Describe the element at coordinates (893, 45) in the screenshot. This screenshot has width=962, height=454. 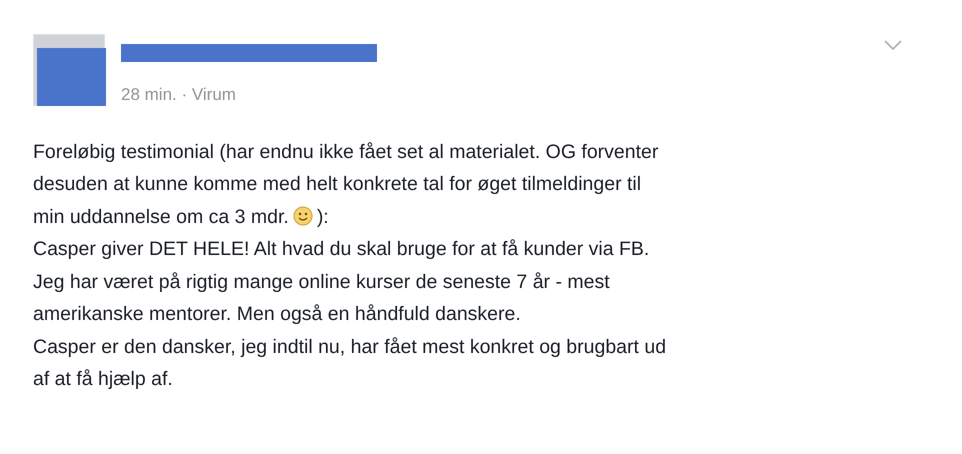
I see `chevron-down-icon` at that location.